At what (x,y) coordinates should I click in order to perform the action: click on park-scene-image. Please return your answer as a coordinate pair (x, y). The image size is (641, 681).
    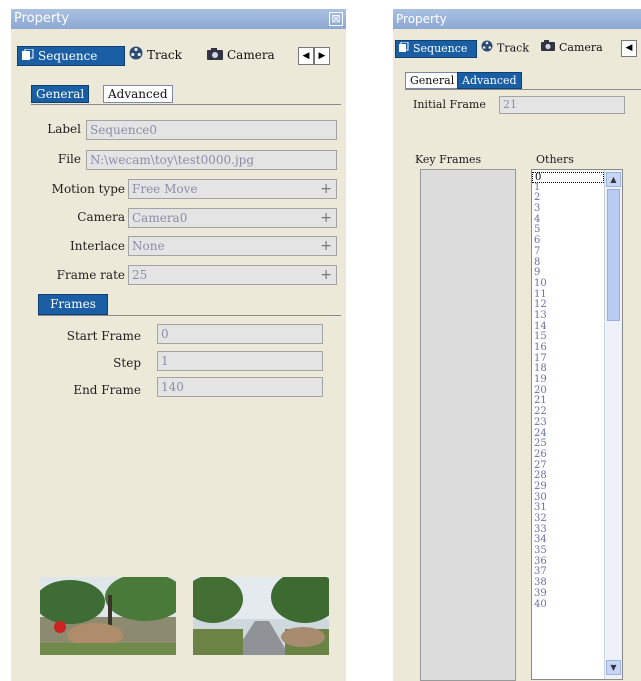
    Looking at the image, I should click on (108, 616).